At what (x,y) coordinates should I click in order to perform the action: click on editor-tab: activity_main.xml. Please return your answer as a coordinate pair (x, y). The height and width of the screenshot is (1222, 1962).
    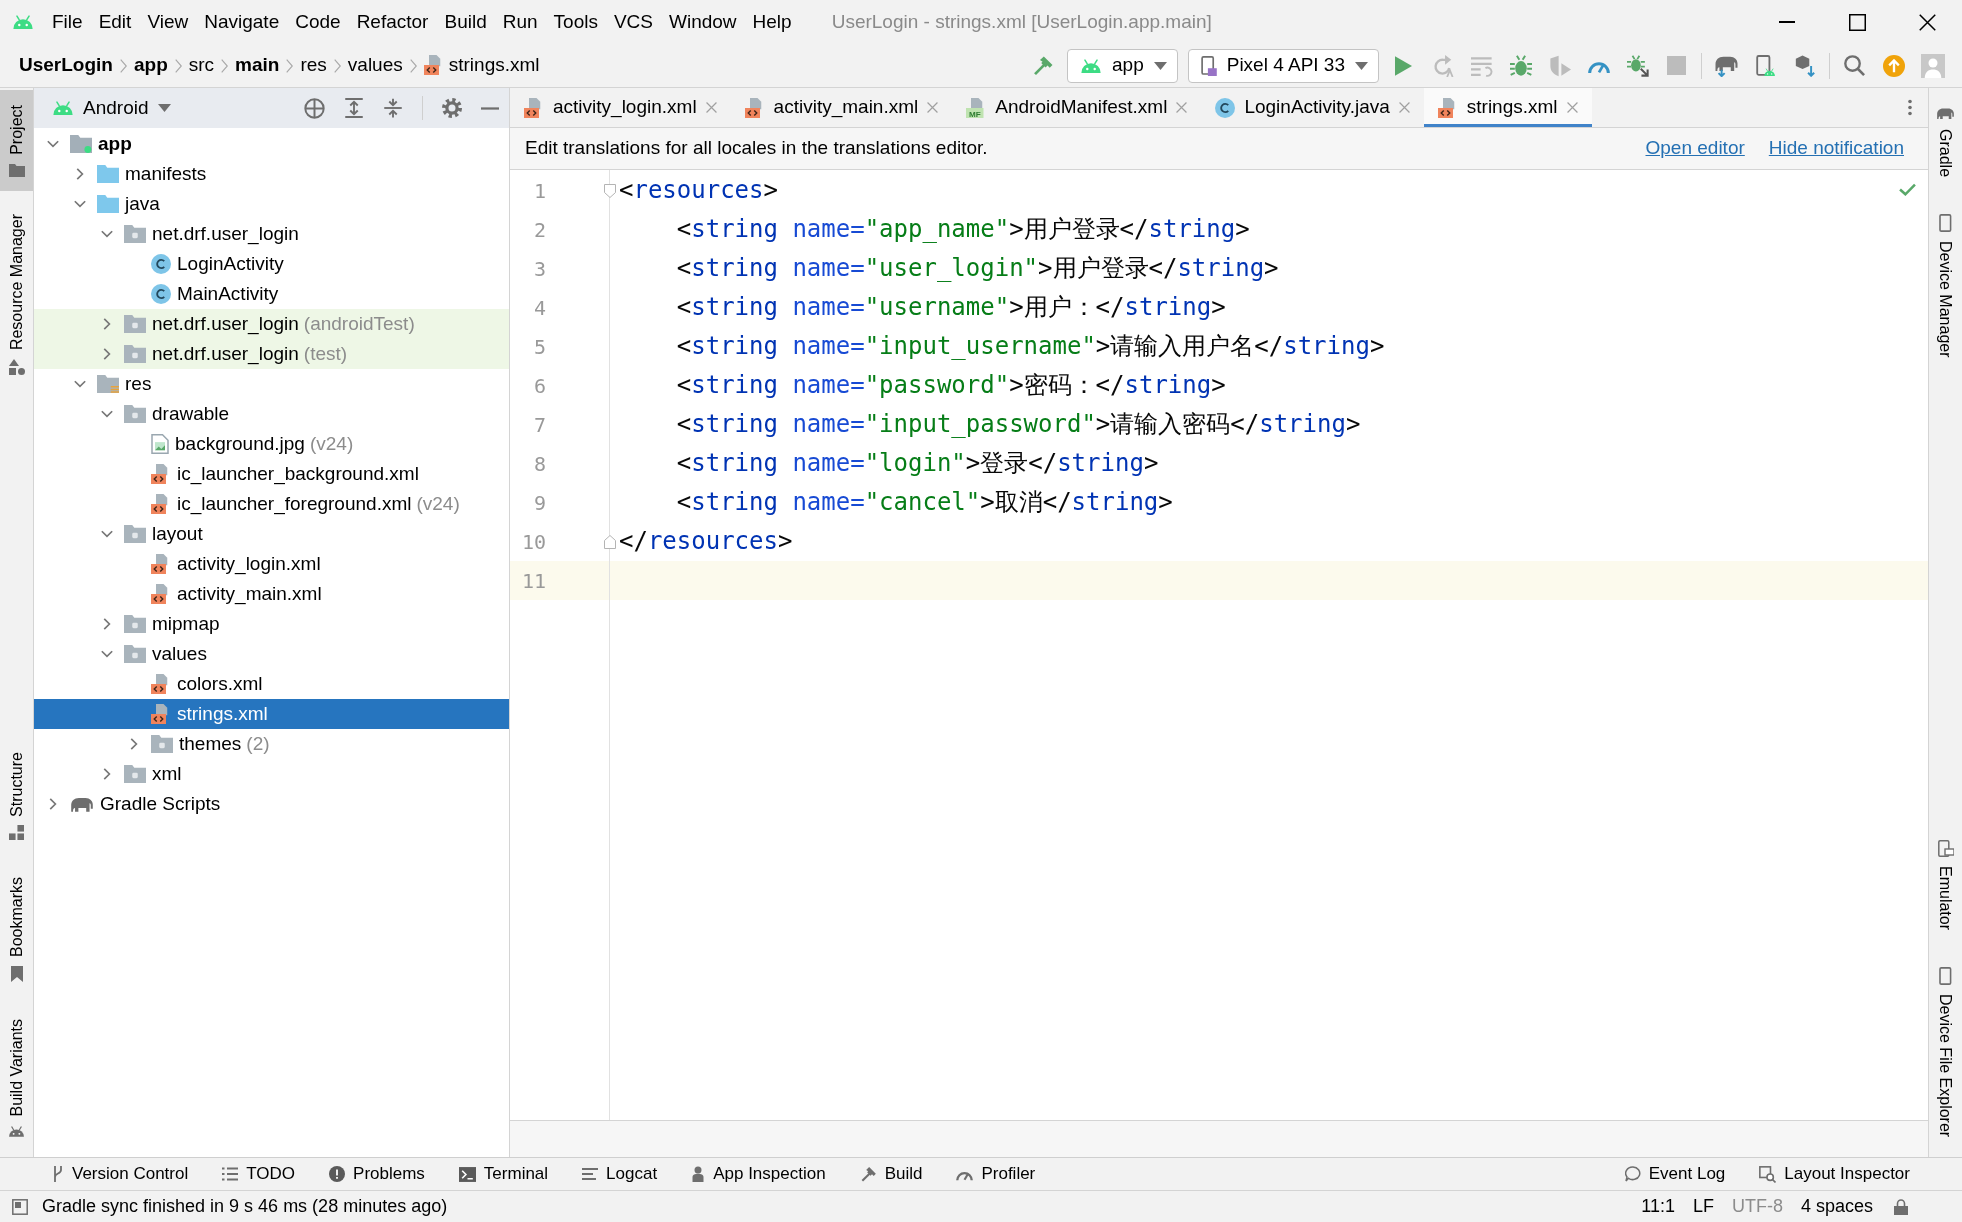
    Looking at the image, I should click on (841, 107).